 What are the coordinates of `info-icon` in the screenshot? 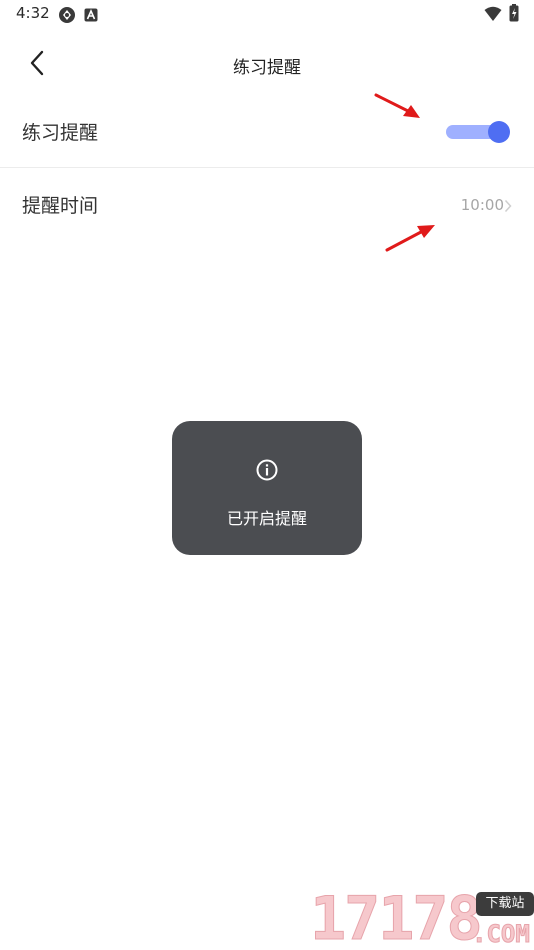 It's located at (267, 470).